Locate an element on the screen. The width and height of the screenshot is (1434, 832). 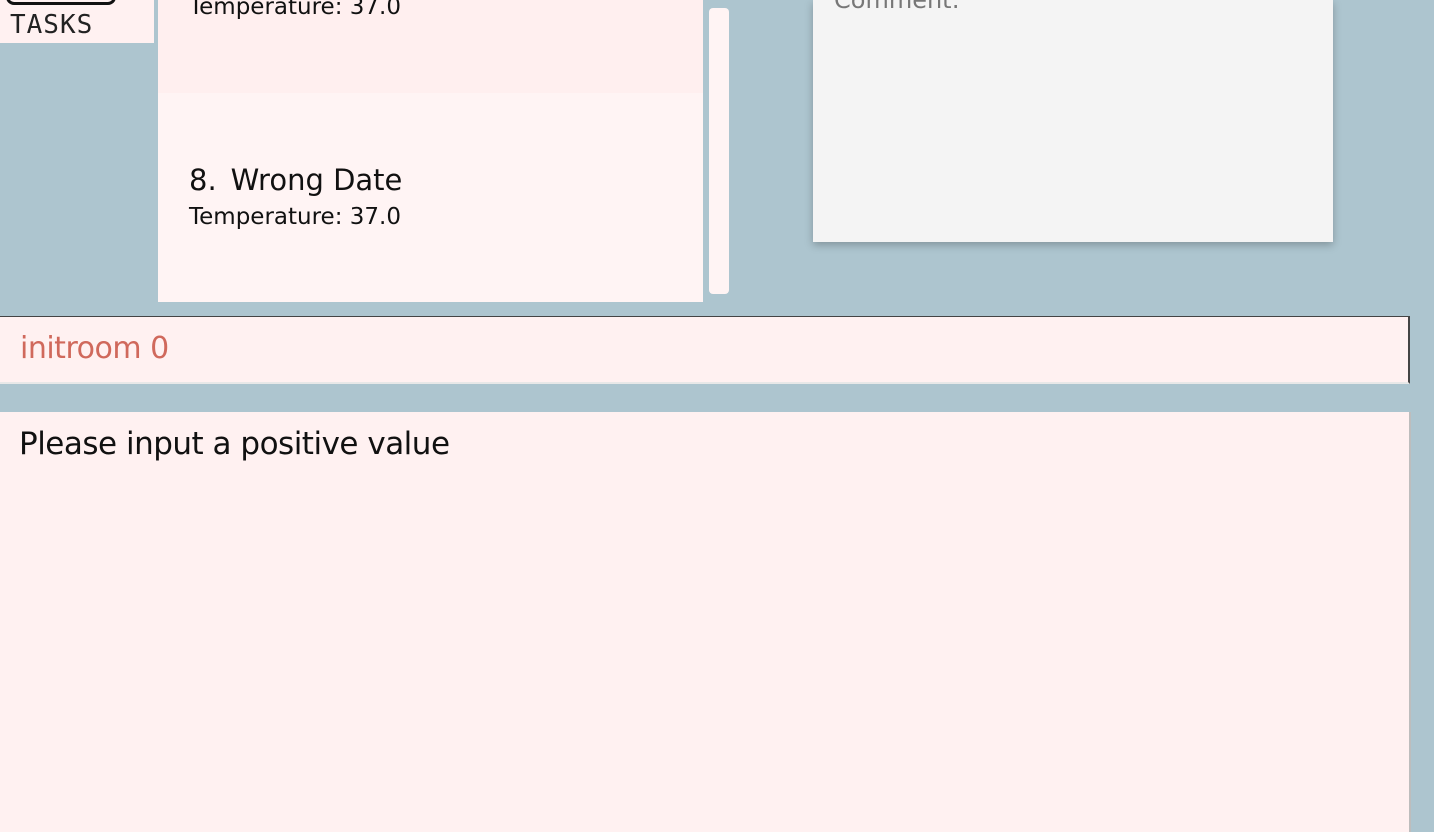
comment-placeholder: Comment: is located at coordinates (897, 7).